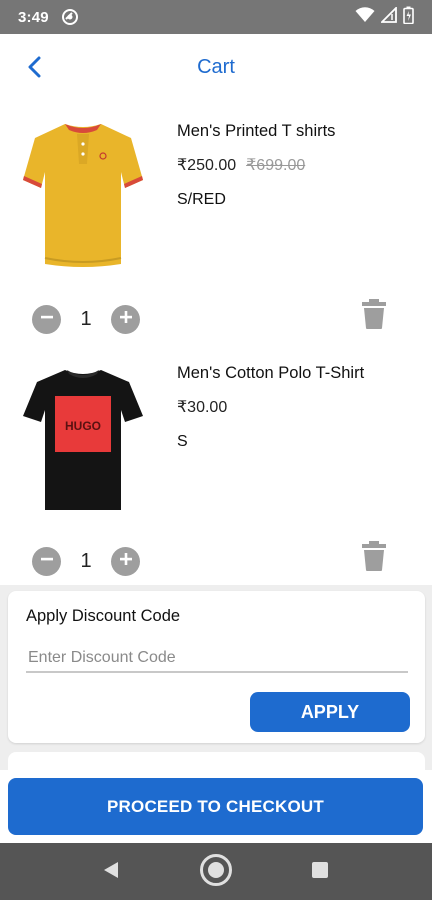  I want to click on item-price: ₹30.00, so click(202, 407).